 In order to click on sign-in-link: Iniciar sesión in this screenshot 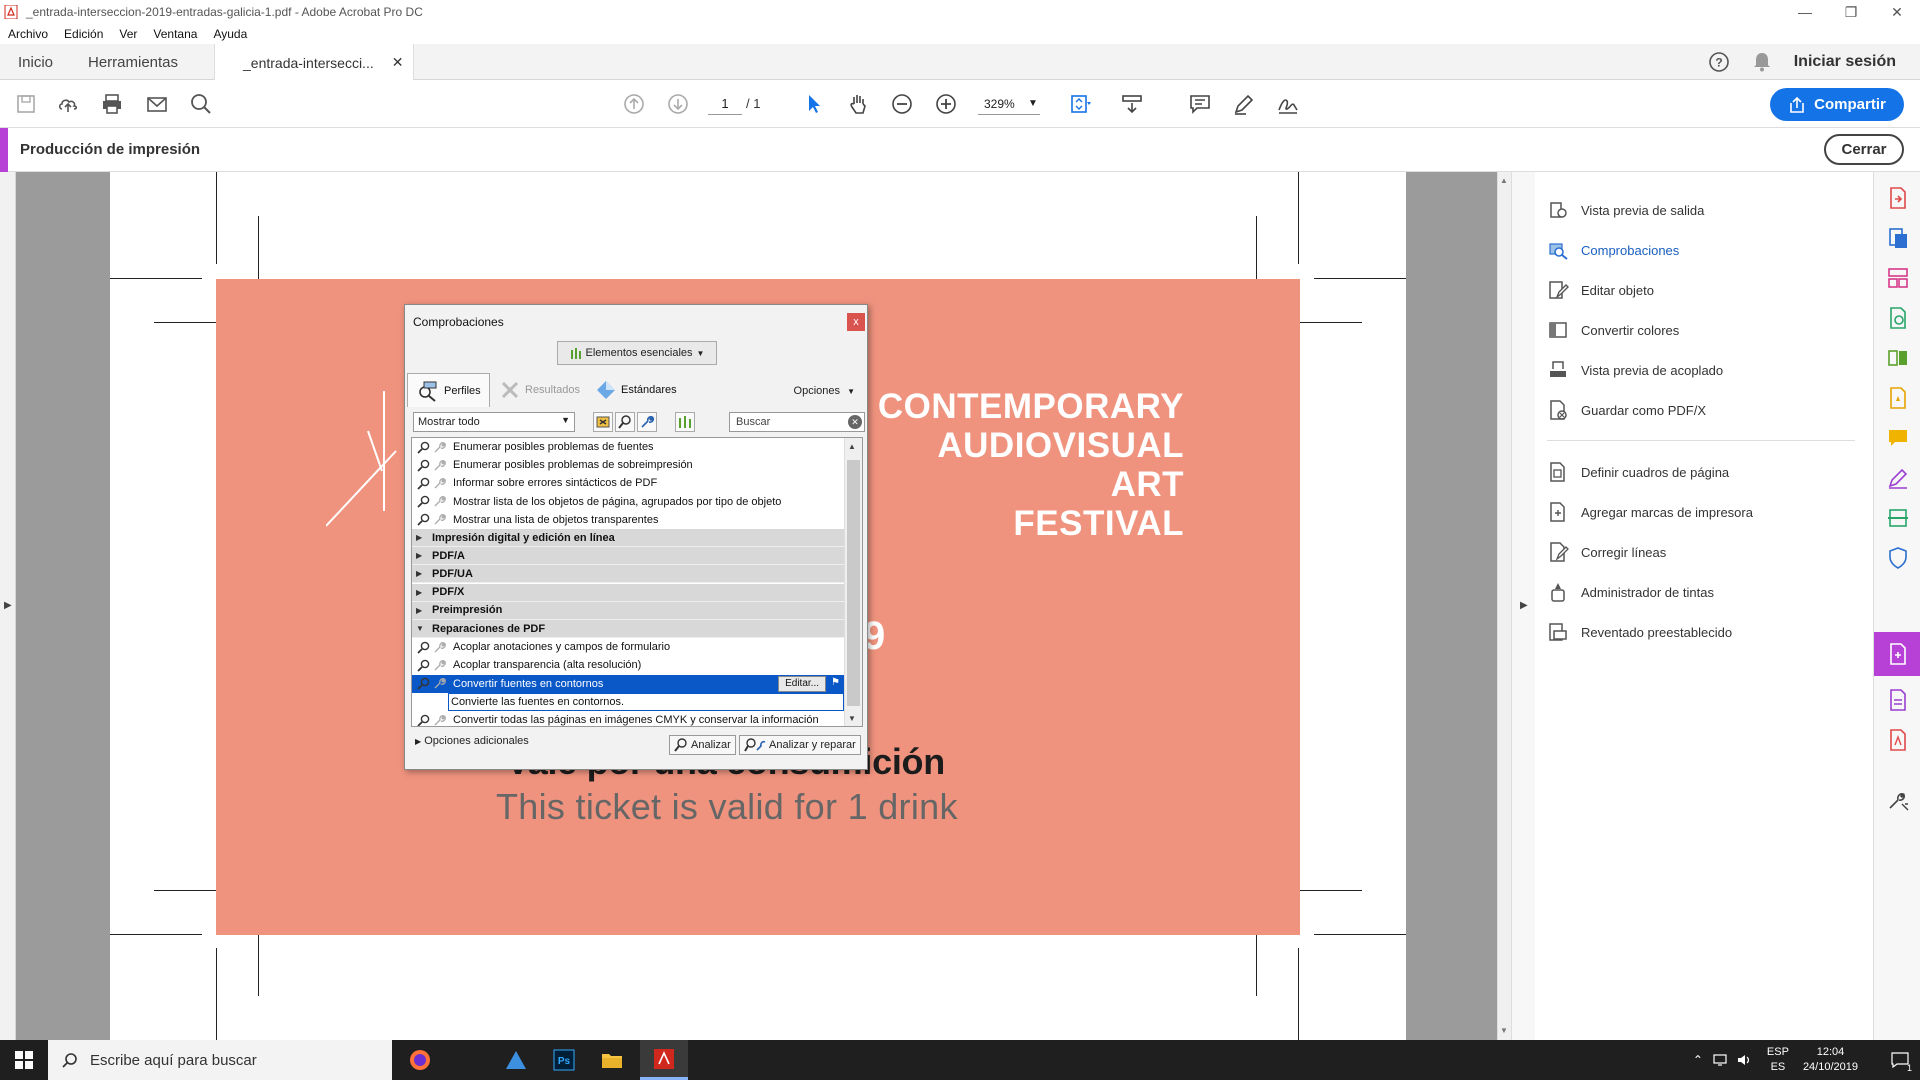, I will do `click(1845, 62)`.